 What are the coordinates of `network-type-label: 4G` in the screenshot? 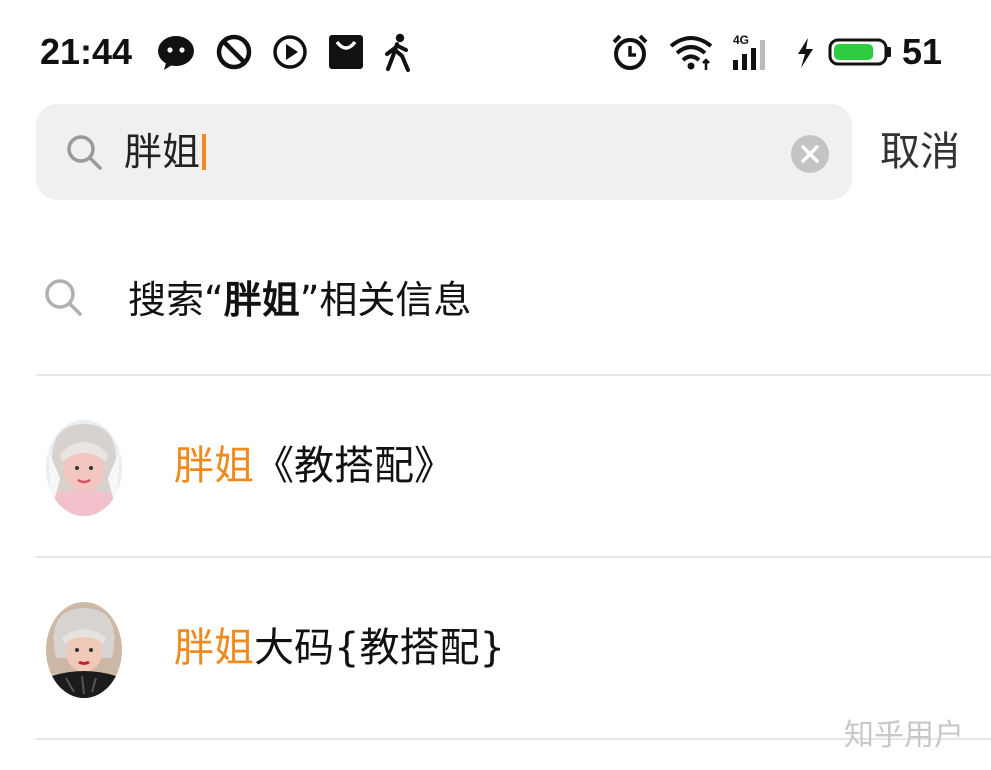 It's located at (741, 40).